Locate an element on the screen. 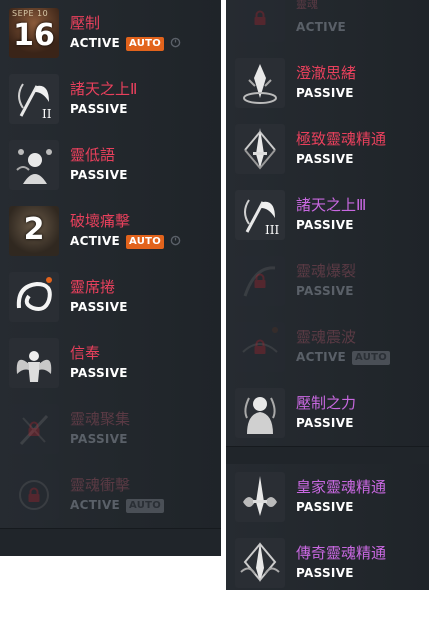 This screenshot has width=429, height=624. svg-text: III is located at coordinates (272, 230).